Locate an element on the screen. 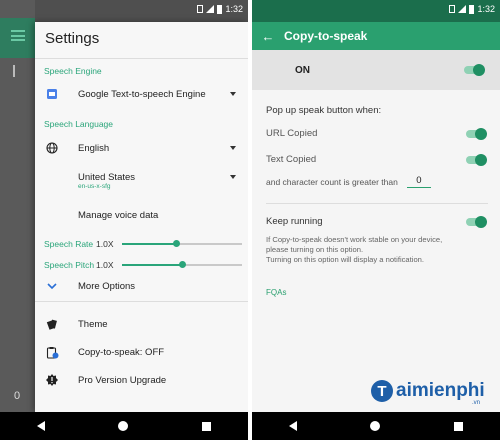 This screenshot has width=500, height=440. background-number: 0 is located at coordinates (17, 396).